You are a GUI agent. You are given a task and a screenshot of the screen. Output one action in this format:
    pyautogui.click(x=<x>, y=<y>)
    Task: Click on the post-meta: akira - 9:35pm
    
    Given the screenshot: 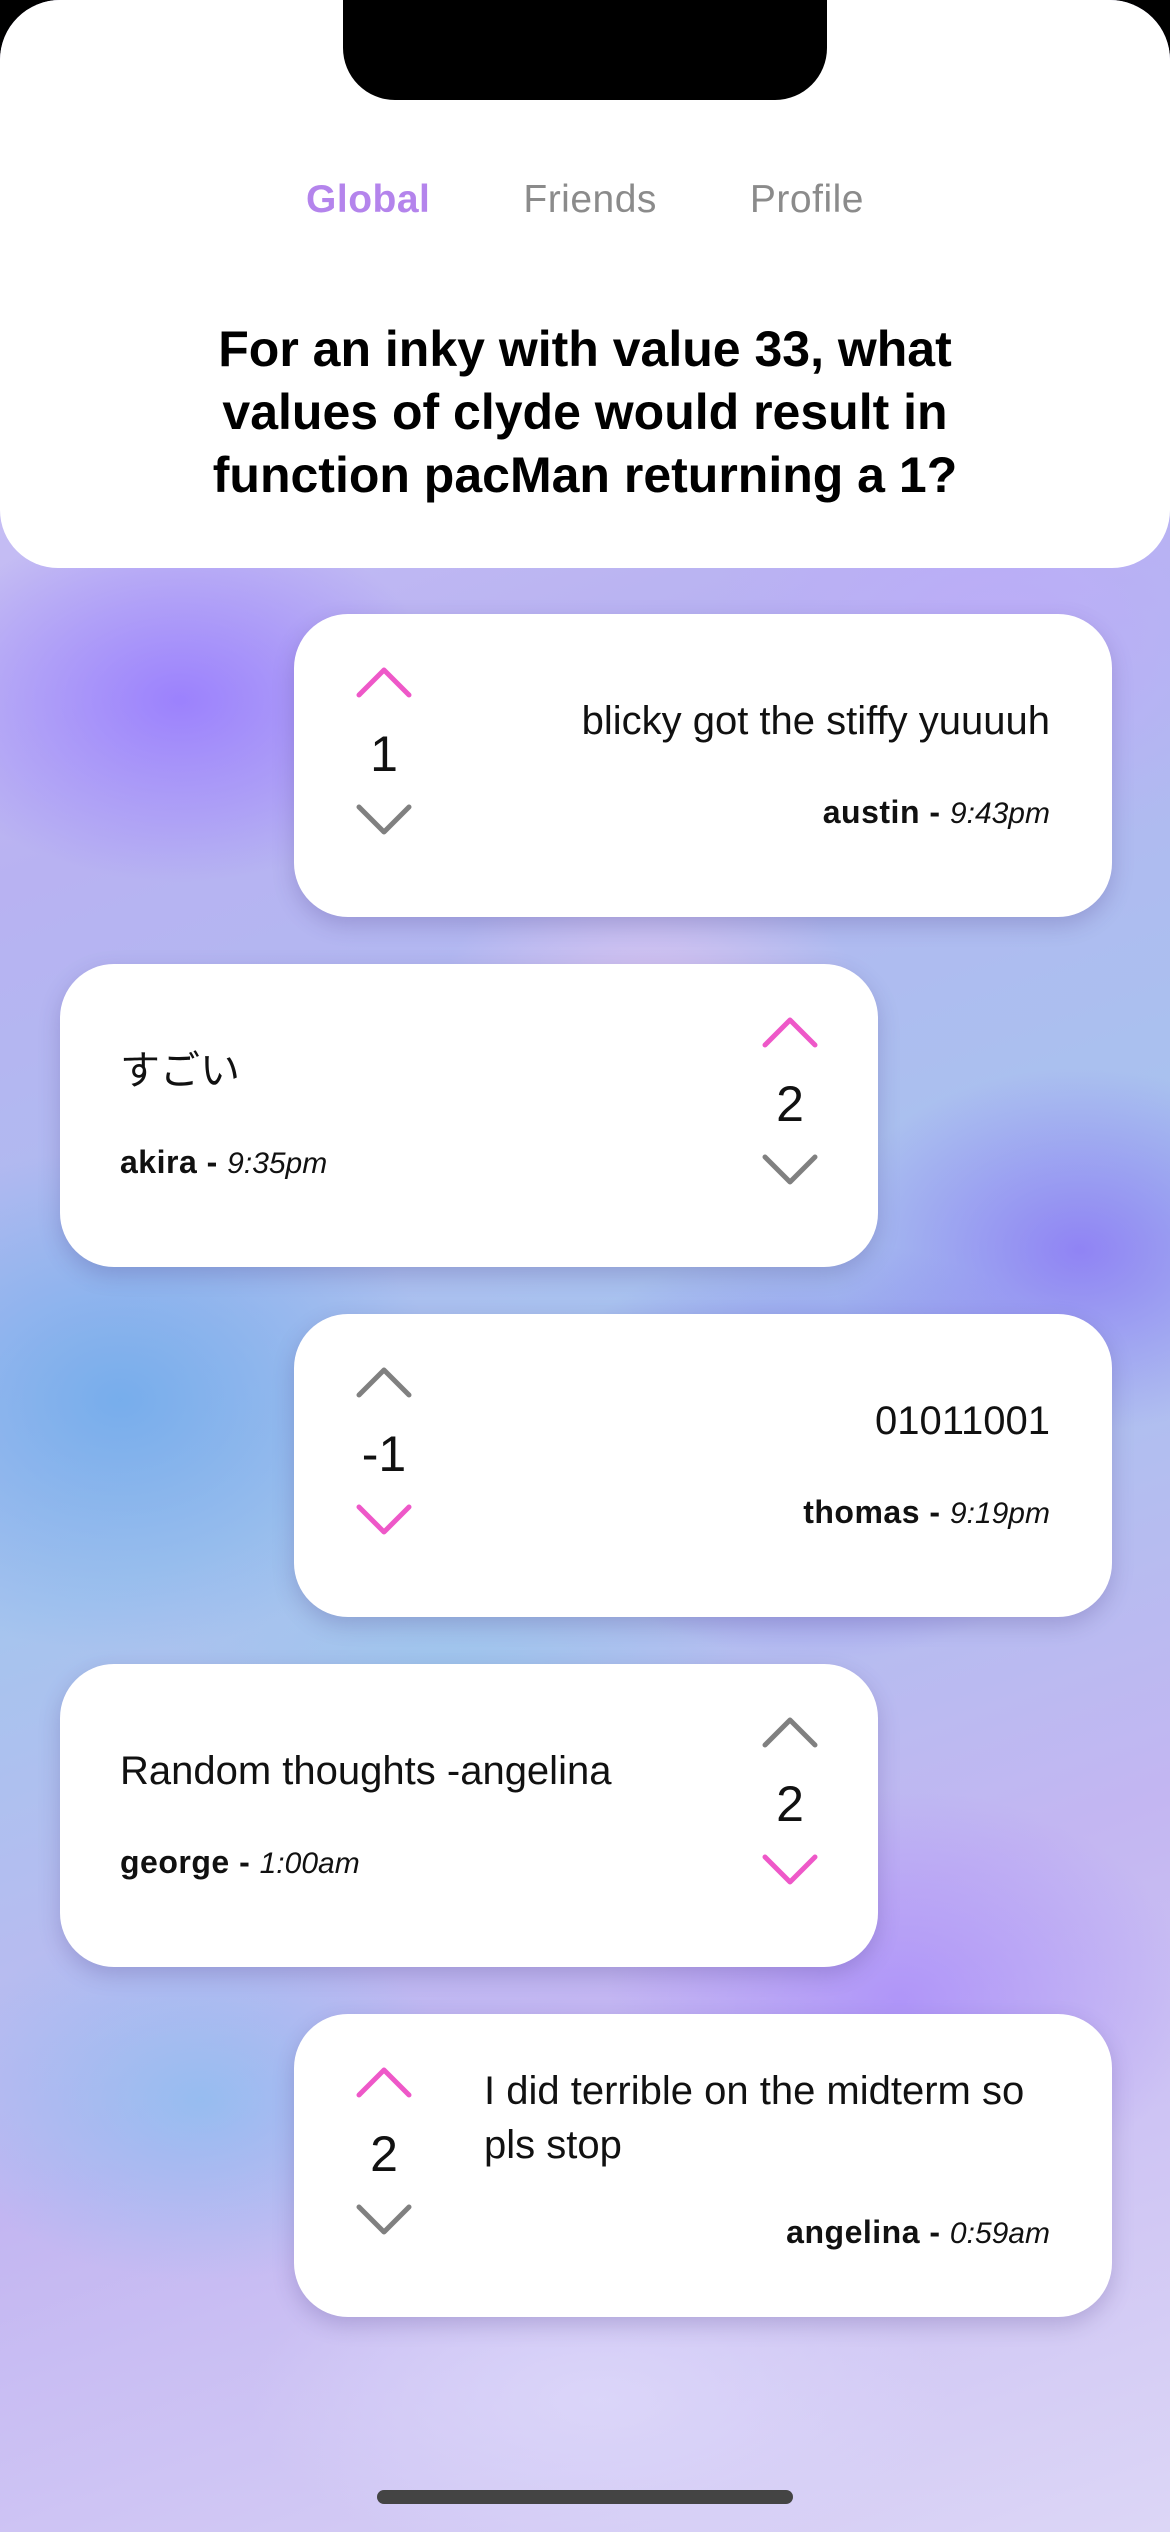 What is the action you would take?
    pyautogui.click(x=224, y=1162)
    